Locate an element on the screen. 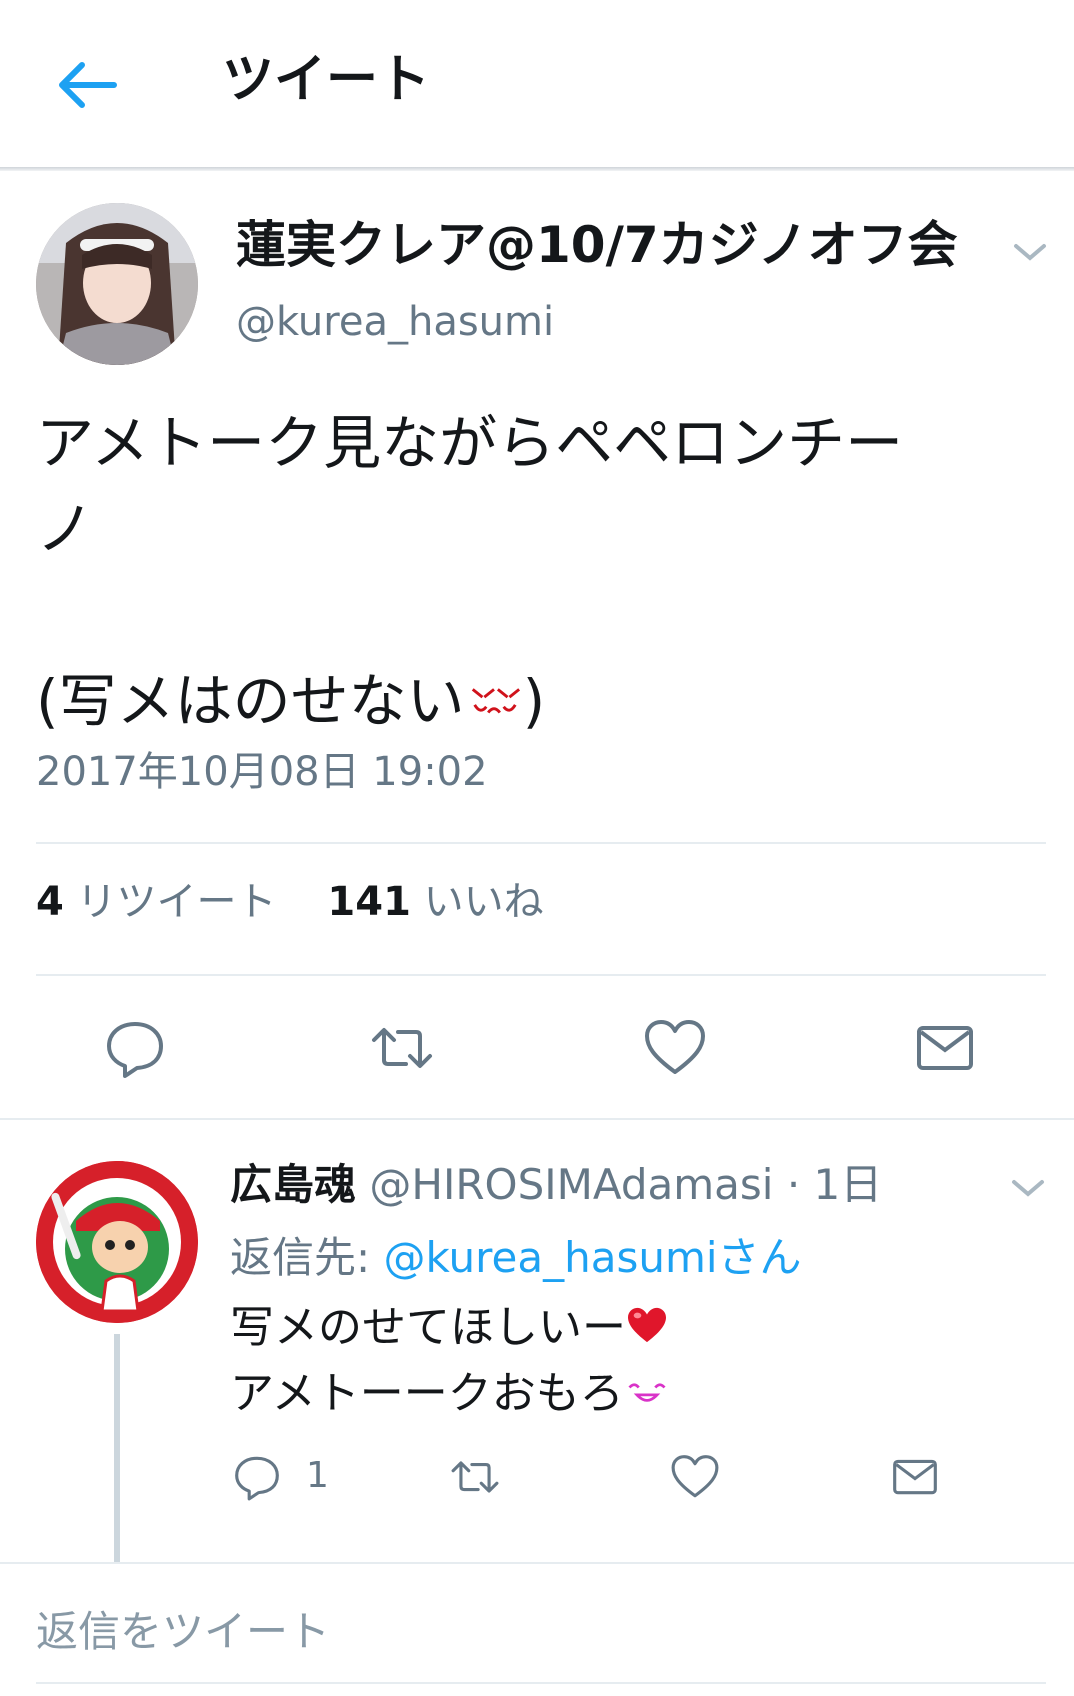 The image size is (1074, 1696). like-count: 141 is located at coordinates (369, 902).